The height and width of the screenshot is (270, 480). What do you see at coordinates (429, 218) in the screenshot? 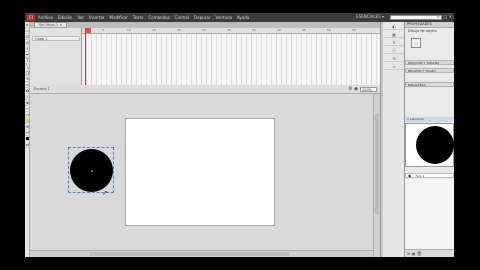
I see `library-list` at bounding box center [429, 218].